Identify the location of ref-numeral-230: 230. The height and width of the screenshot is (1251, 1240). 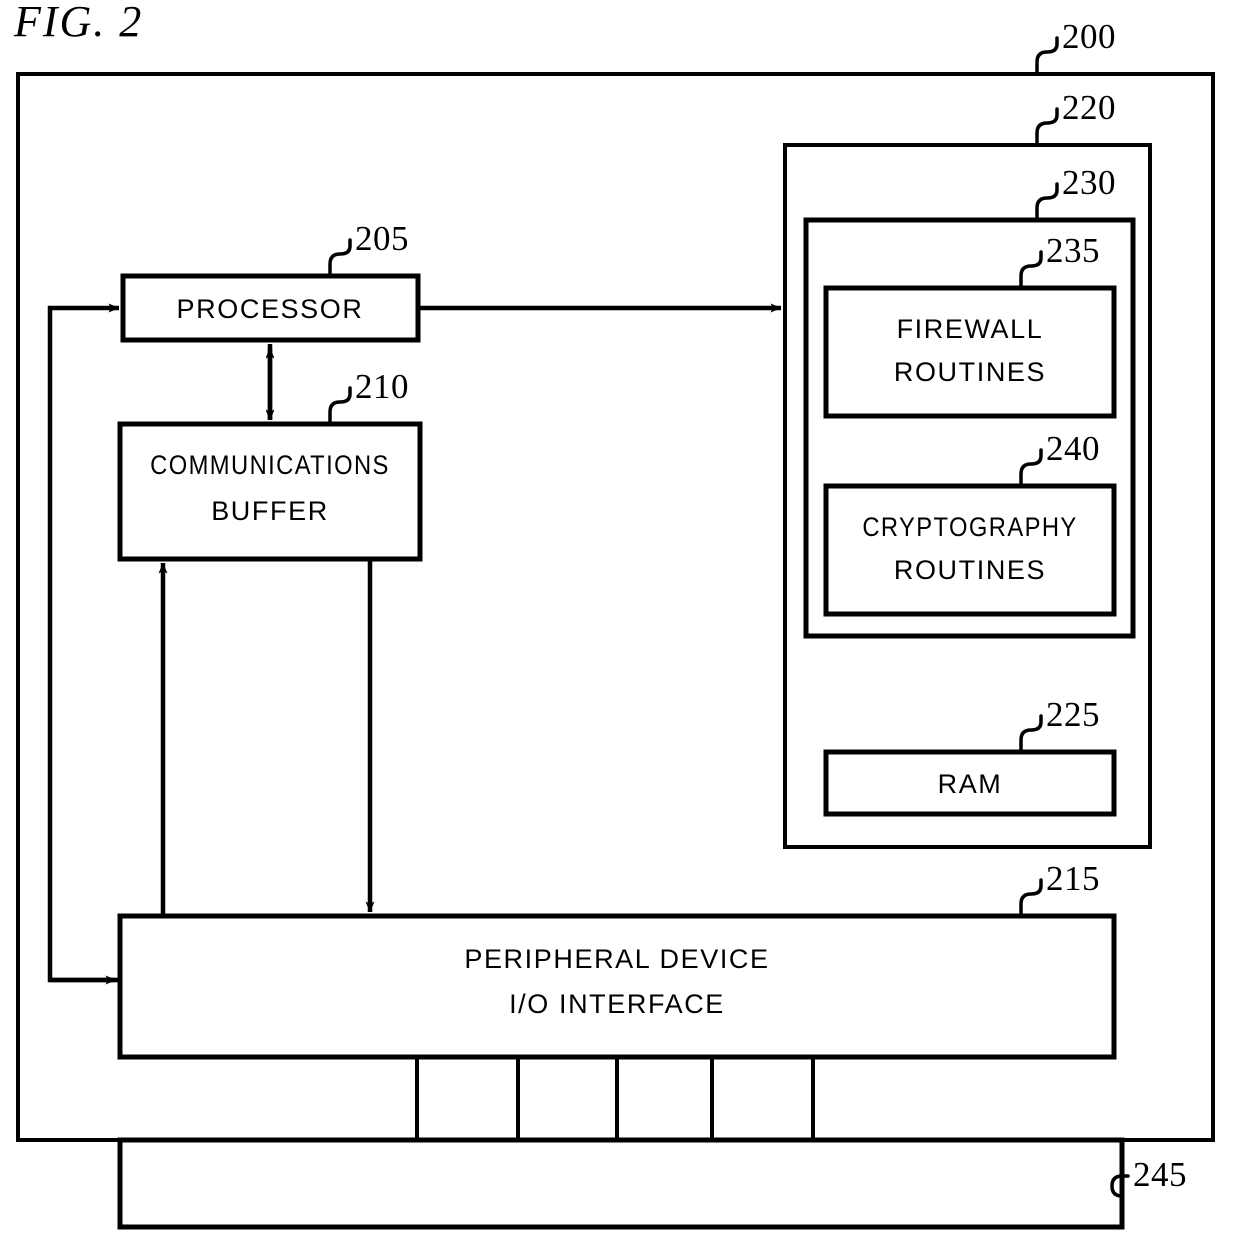
(1089, 182).